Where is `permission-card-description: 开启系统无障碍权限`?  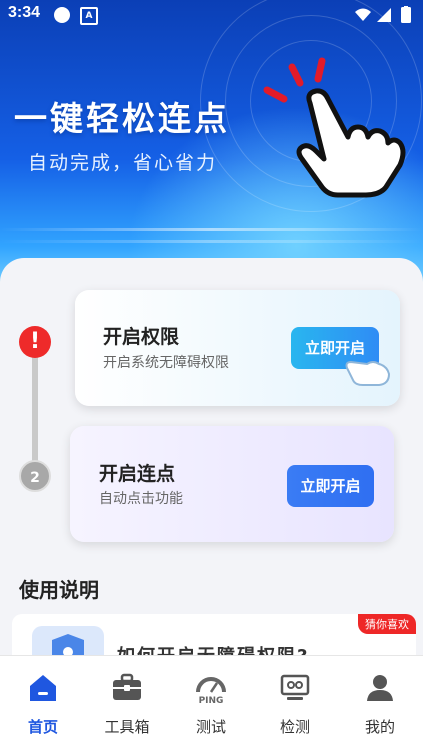 permission-card-description: 开启系统无障碍权限 is located at coordinates (166, 363).